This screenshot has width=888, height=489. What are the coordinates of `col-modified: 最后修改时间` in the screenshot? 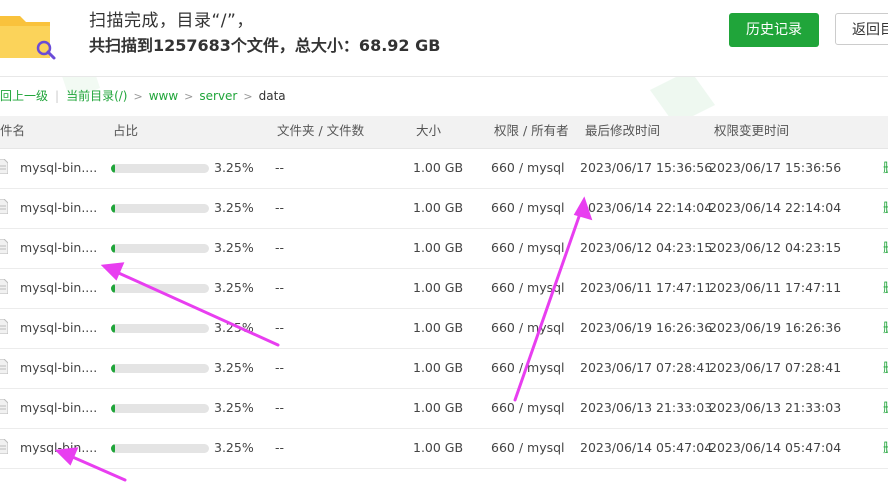 It's located at (622, 131).